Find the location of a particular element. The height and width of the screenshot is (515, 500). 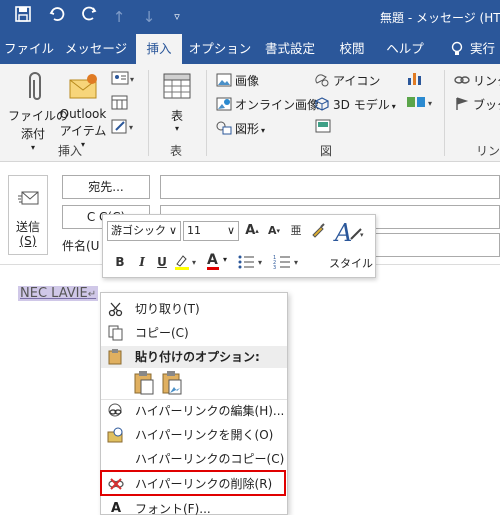

tab-insert: 挿入 is located at coordinates (159, 49).